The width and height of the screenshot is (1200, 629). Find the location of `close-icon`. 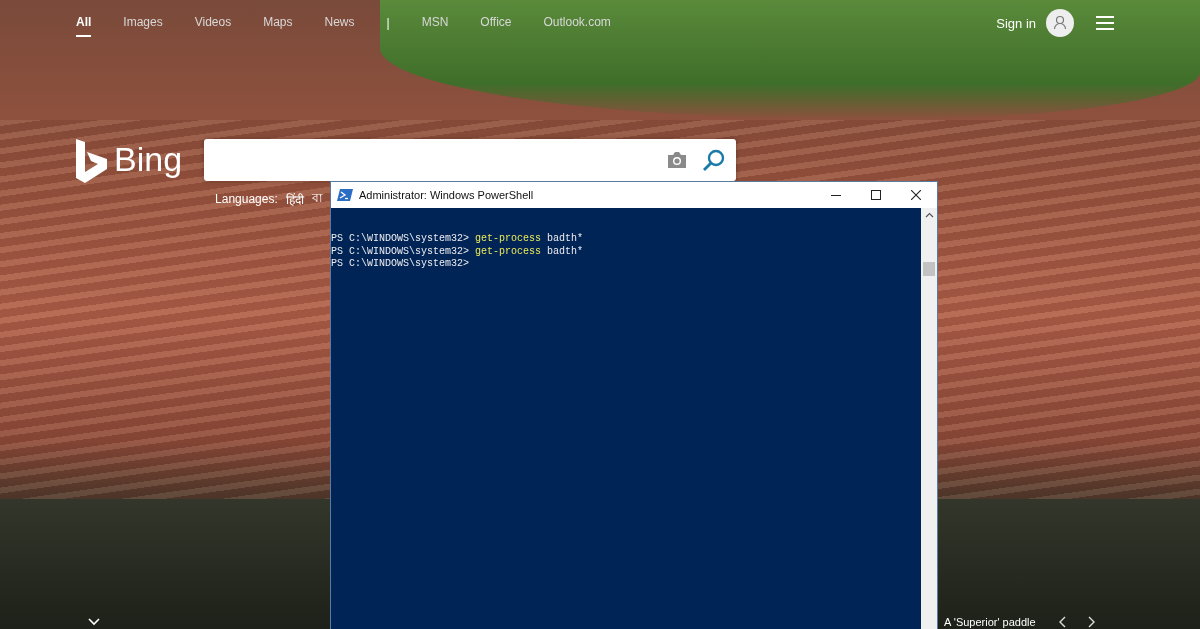

close-icon is located at coordinates (916, 195).